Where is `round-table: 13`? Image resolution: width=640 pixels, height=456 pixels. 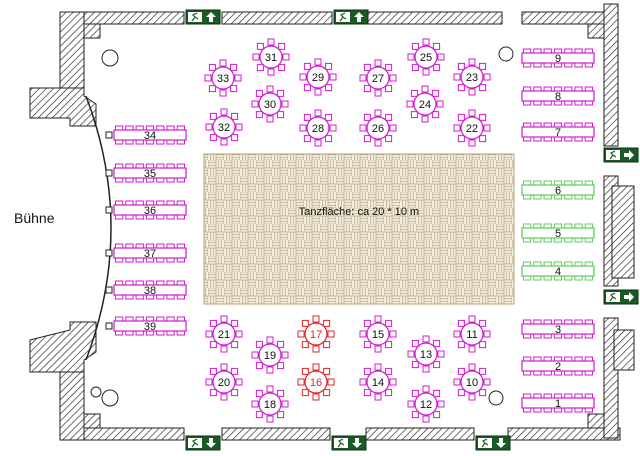 round-table: 13 is located at coordinates (426, 354).